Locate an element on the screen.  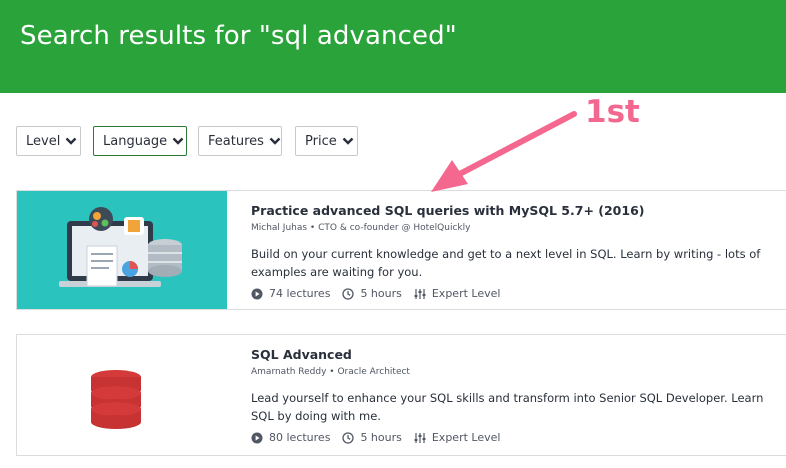
annotation-label: 1st is located at coordinates (612, 112).